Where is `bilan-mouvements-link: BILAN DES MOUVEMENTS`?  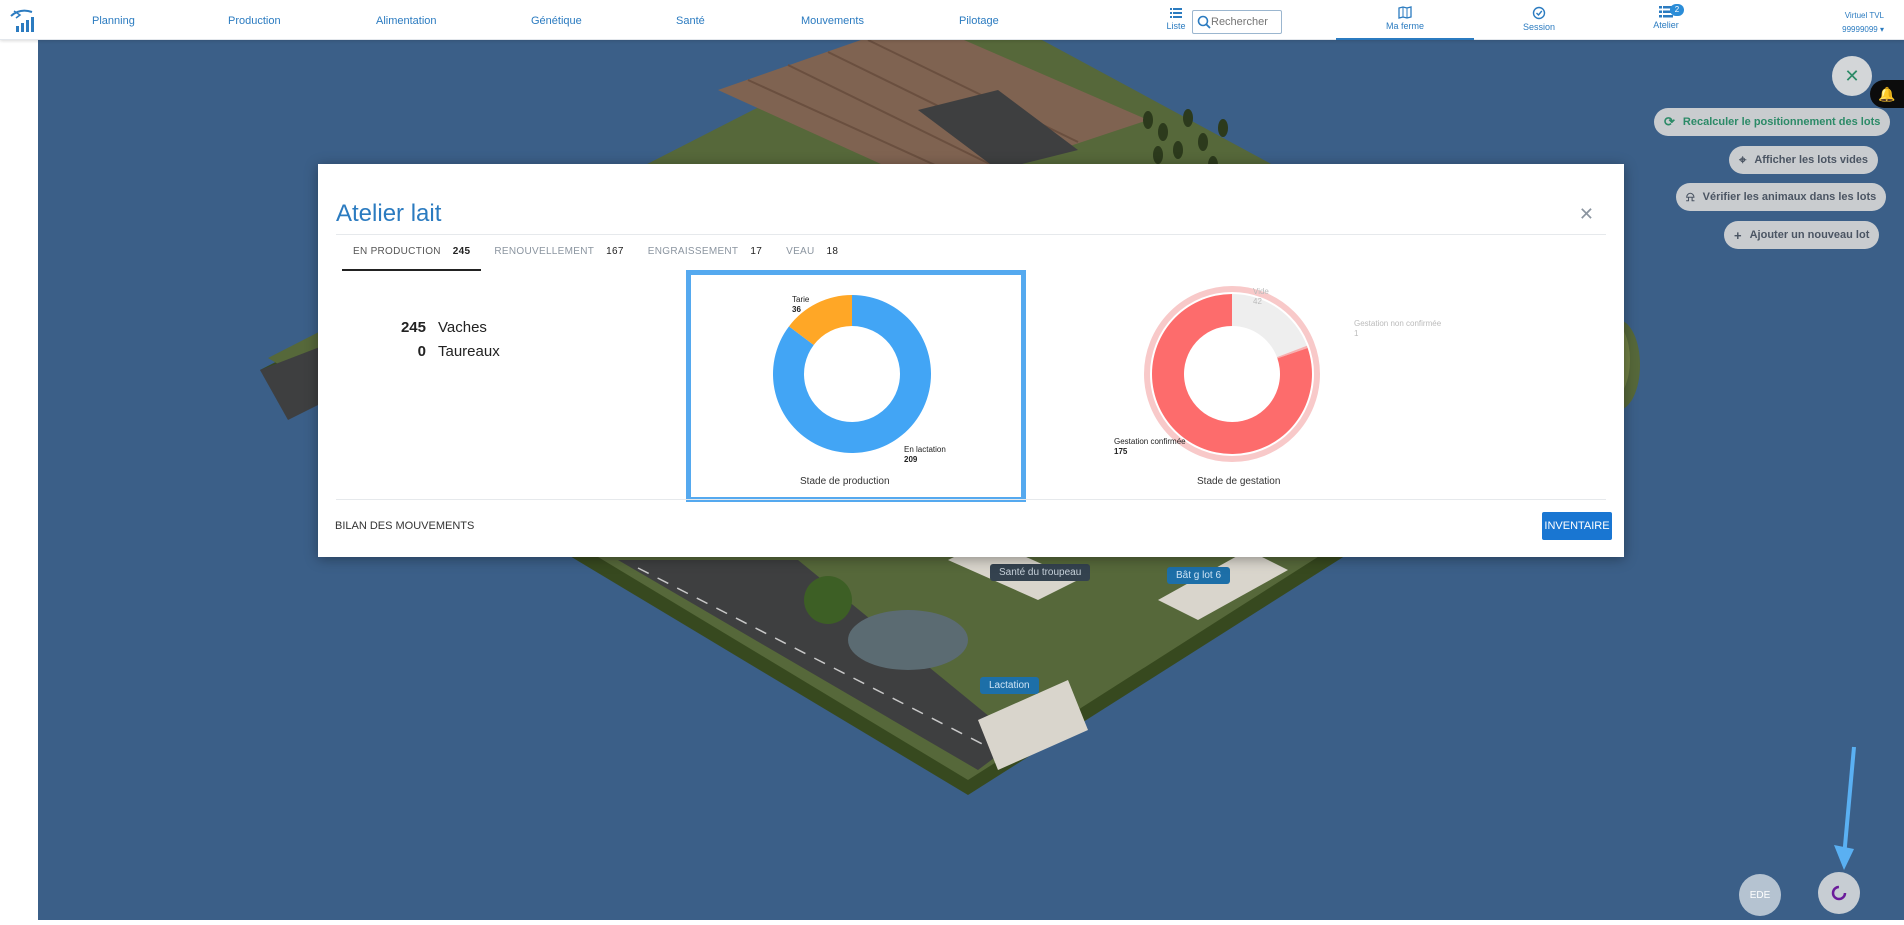
bilan-mouvements-link: BILAN DES MOUVEMENTS is located at coordinates (404, 526).